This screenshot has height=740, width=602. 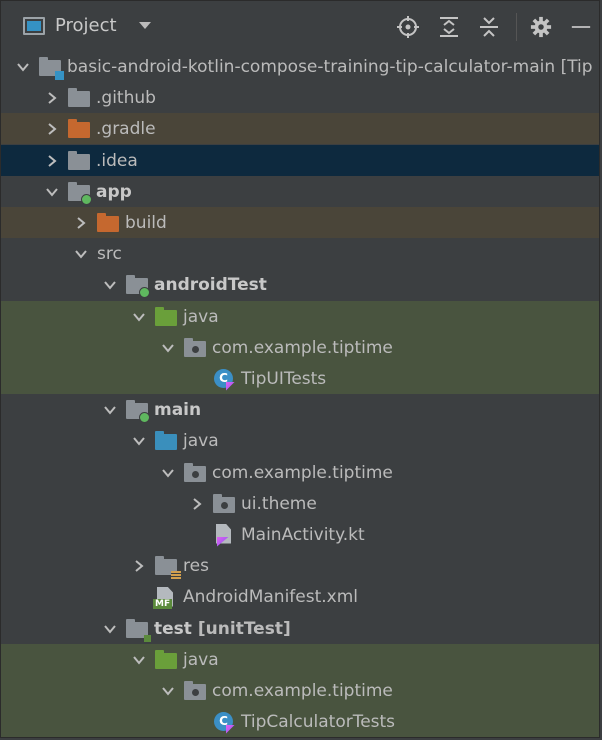 I want to click on tree-row: .gradle, so click(x=300, y=128).